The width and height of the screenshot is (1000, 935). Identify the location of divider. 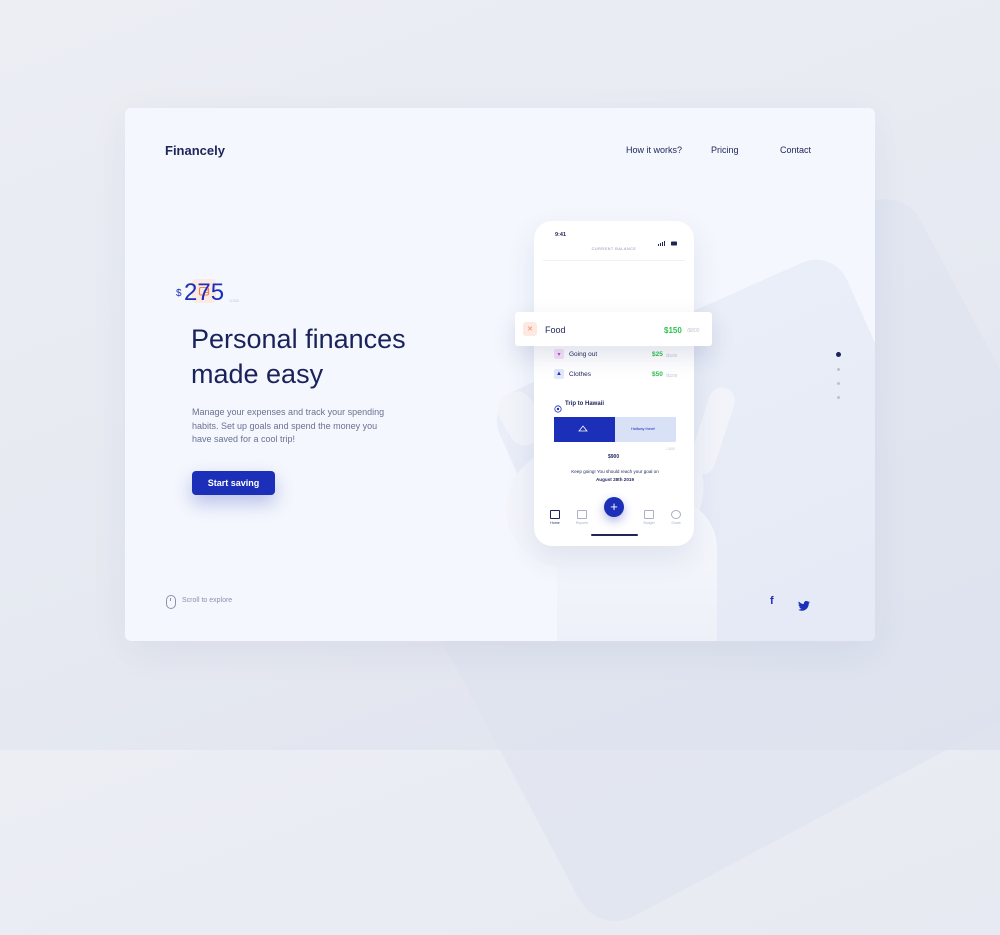
(614, 260).